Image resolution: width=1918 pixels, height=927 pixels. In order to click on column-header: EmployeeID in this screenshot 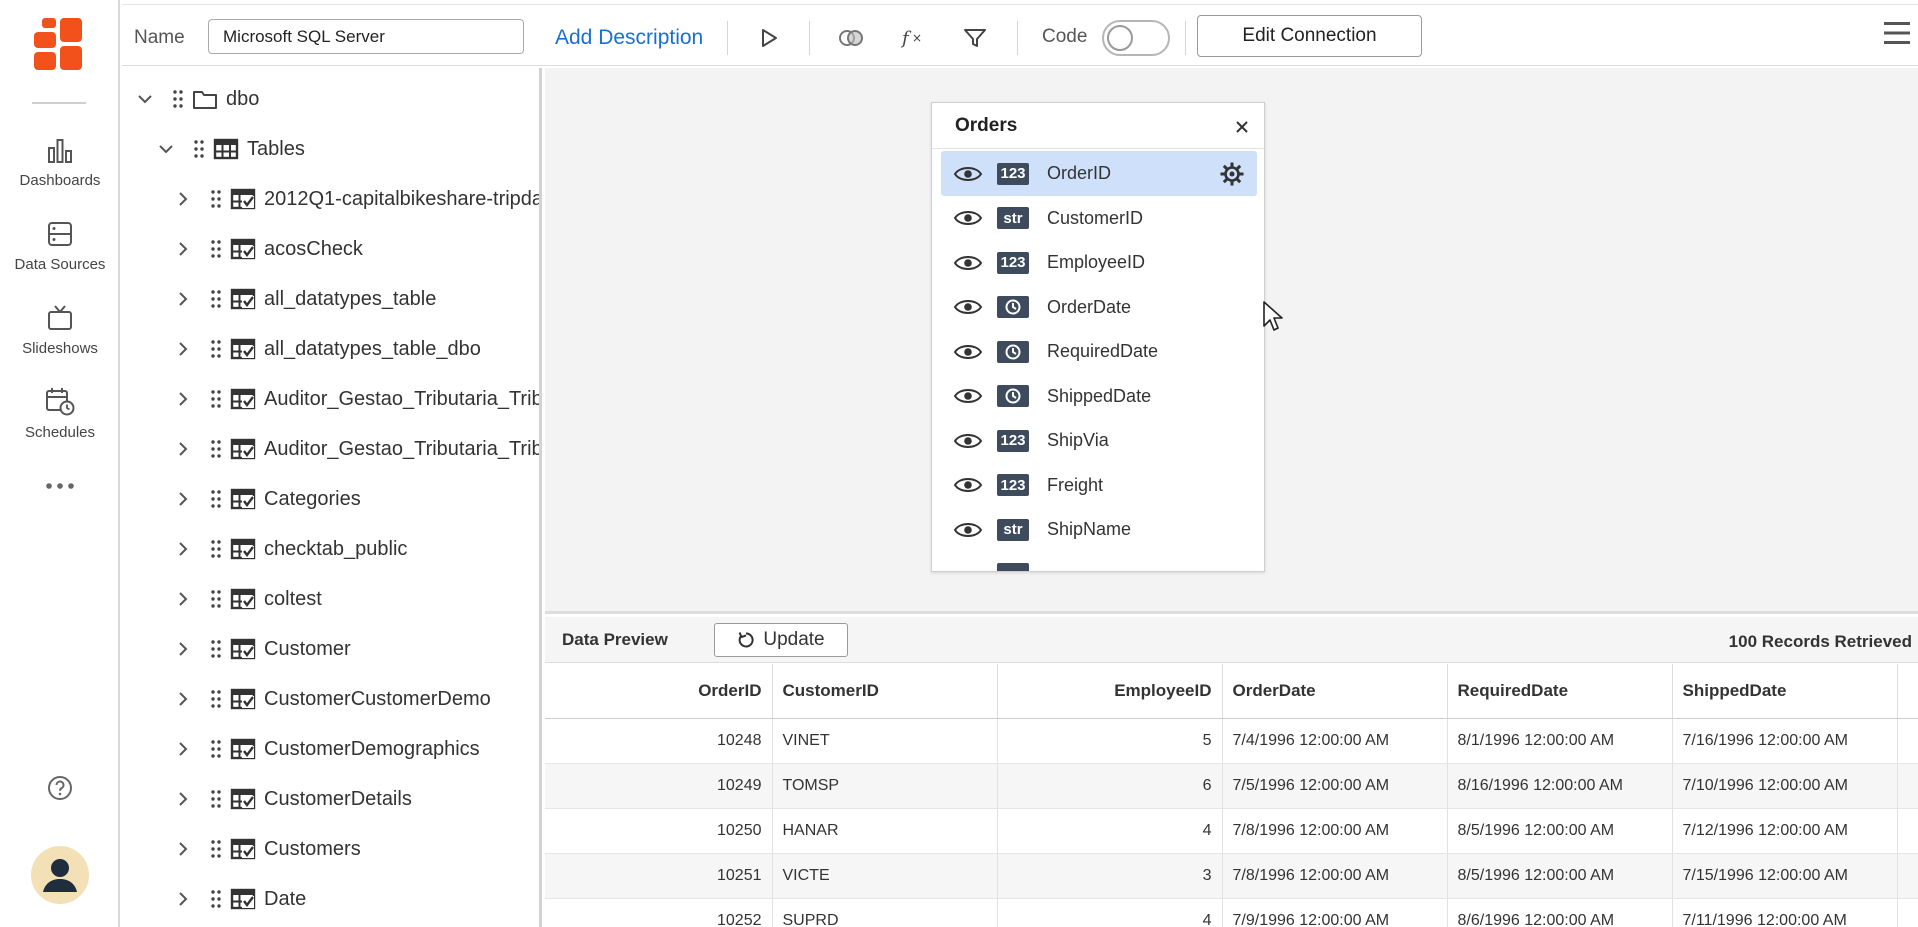, I will do `click(1110, 691)`.